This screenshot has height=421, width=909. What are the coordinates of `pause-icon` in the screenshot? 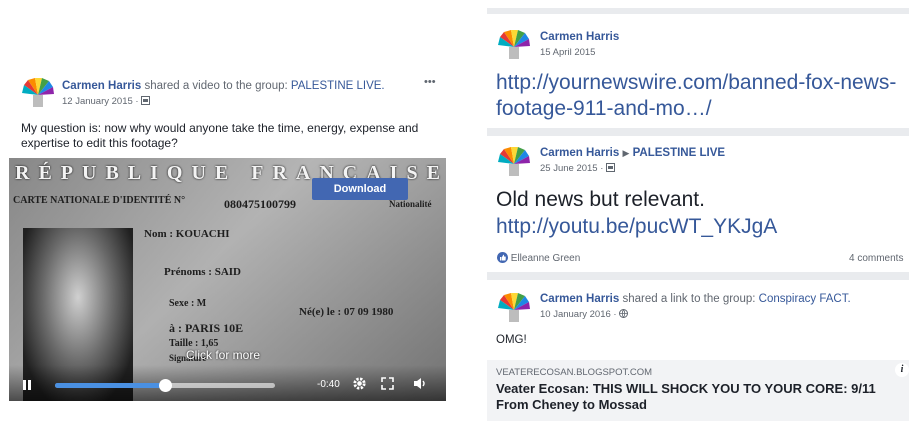 It's located at (27, 385).